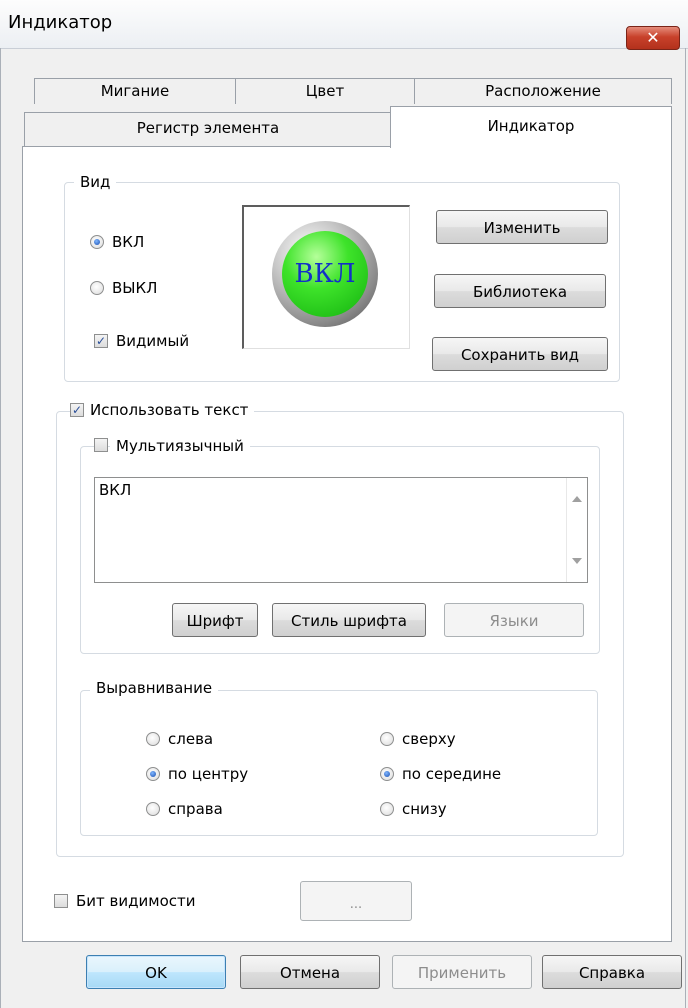 This screenshot has width=688, height=1008. What do you see at coordinates (136, 901) in the screenshot?
I see `visibility-bit-label: Бит видимости` at bounding box center [136, 901].